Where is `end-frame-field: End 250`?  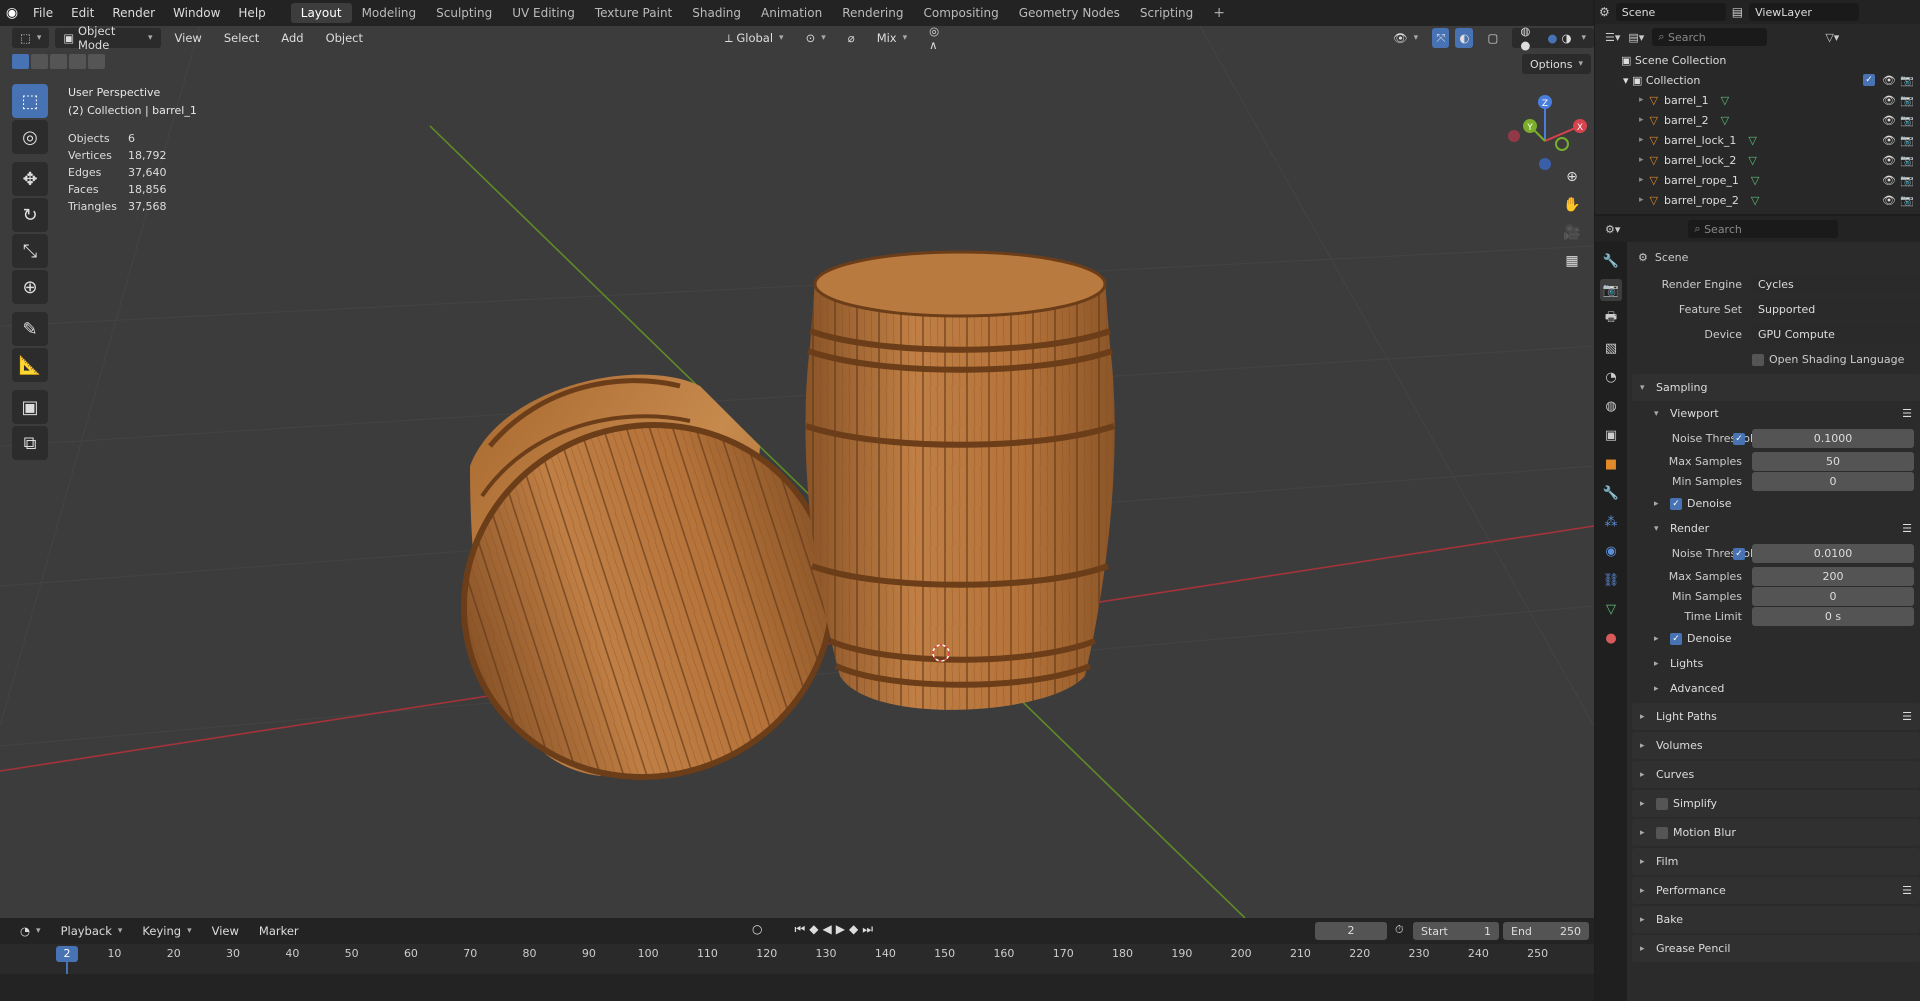
end-frame-field: End 250 is located at coordinates (1546, 931).